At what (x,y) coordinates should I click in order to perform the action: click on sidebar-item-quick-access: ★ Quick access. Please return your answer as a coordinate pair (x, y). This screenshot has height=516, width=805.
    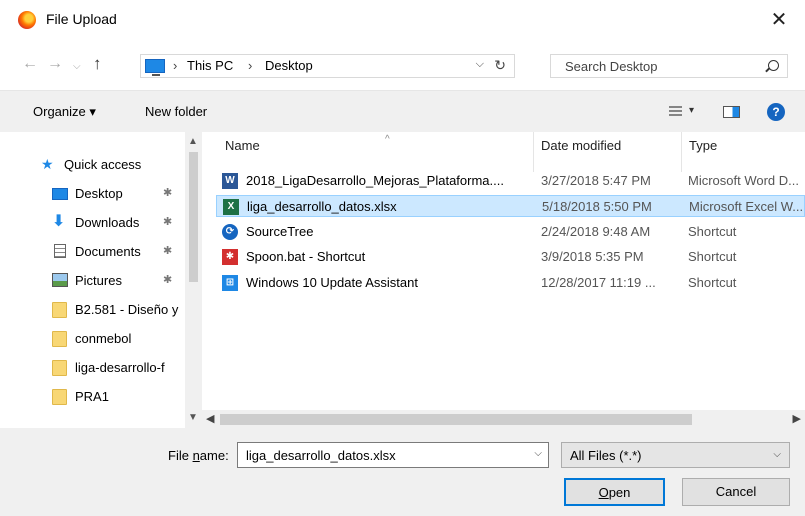
    Looking at the image, I should click on (92, 165).